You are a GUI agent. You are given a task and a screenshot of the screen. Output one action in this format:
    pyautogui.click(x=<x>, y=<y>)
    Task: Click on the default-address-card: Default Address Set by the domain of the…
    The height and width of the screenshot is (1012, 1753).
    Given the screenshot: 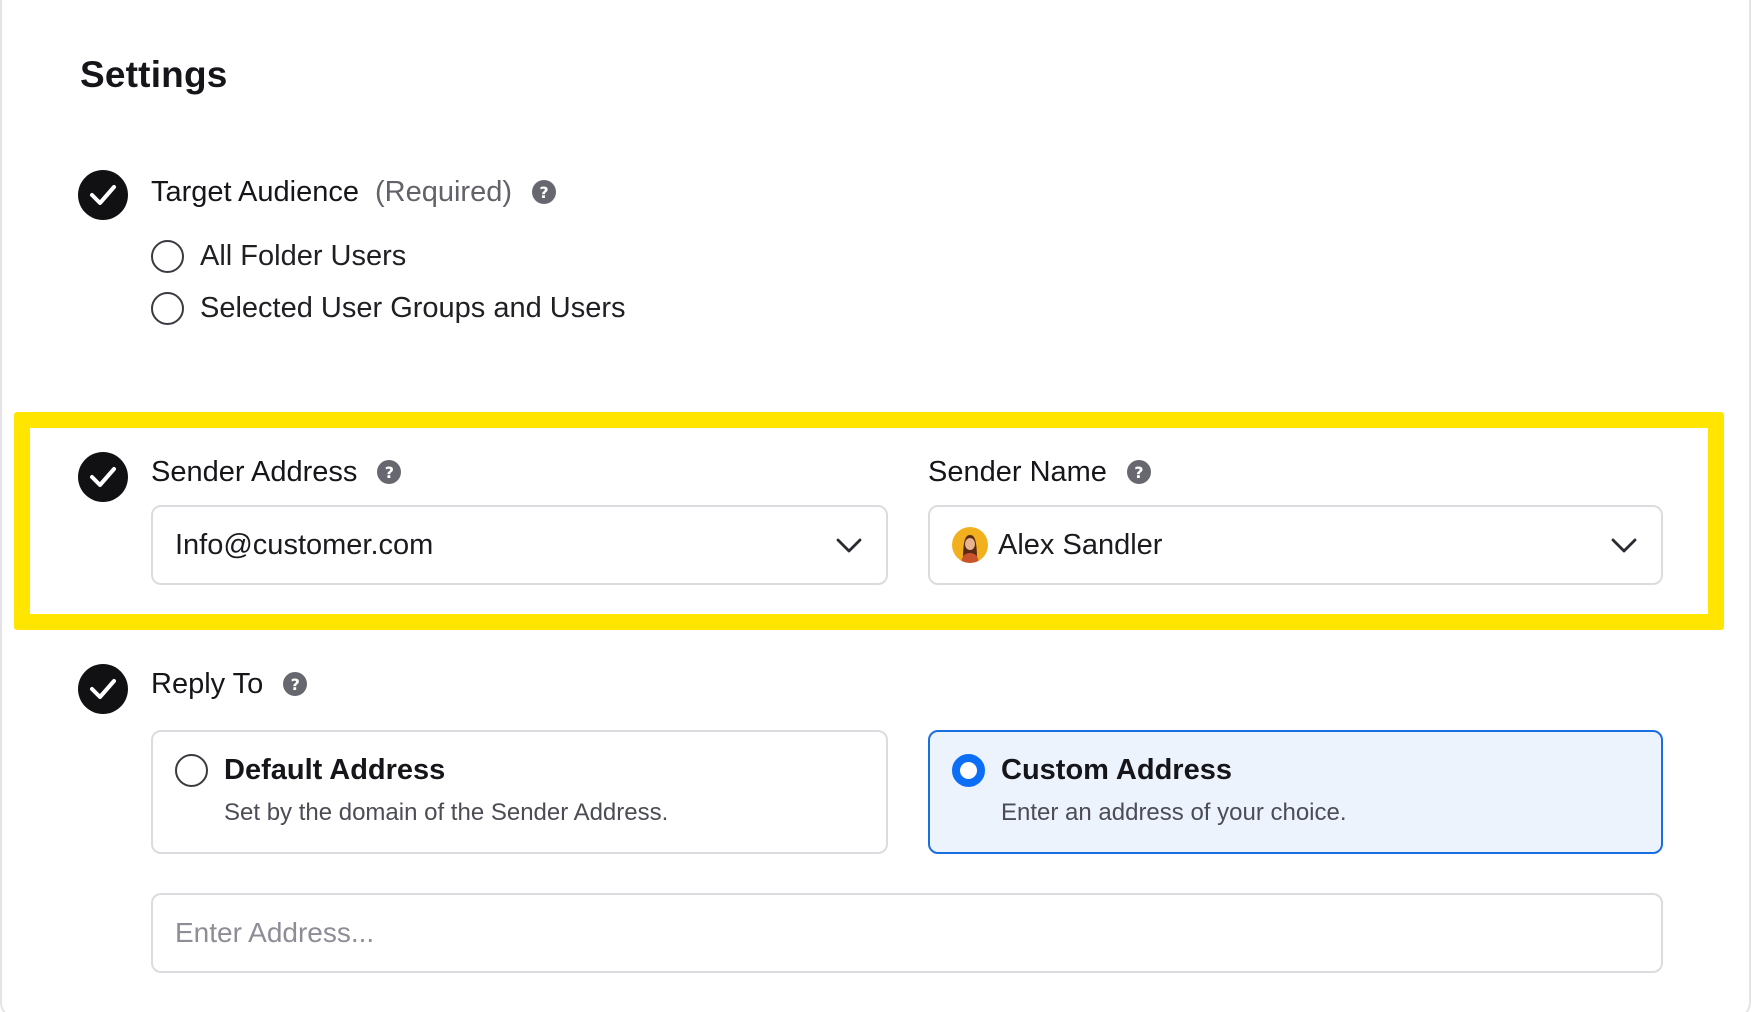 What is the action you would take?
    pyautogui.click(x=519, y=792)
    